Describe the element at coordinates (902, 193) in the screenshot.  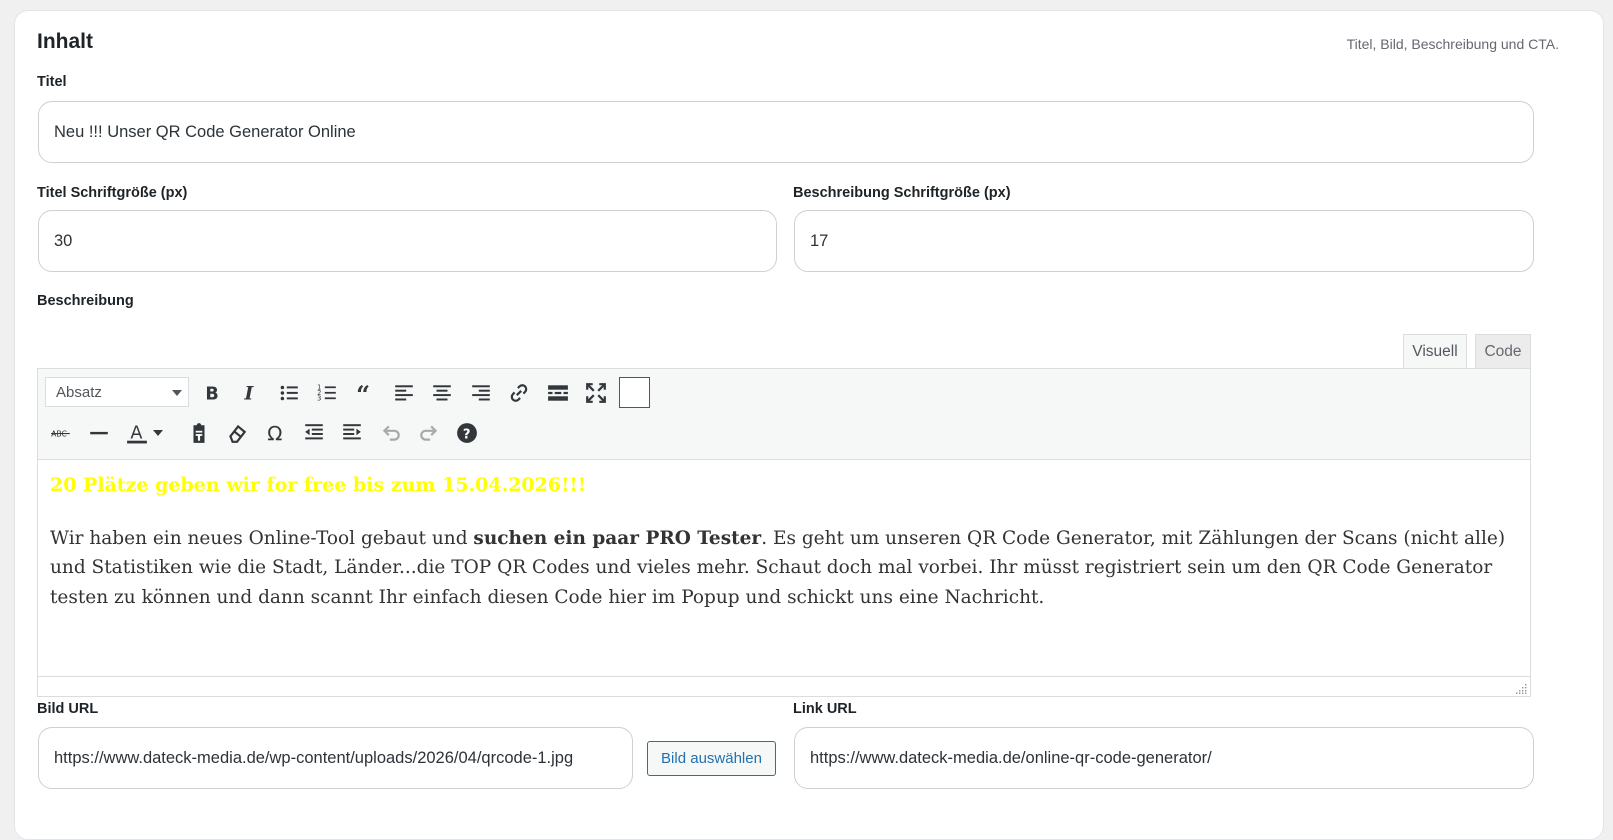
I see `desc-font-size-label: Beschreibung Schriftgröße (px)` at that location.